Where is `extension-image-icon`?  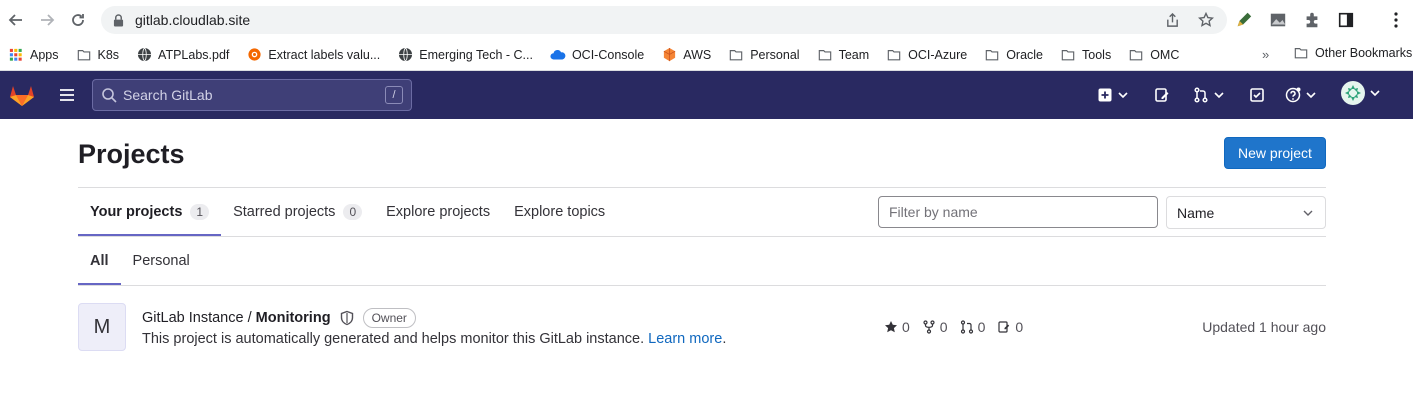 extension-image-icon is located at coordinates (1278, 20).